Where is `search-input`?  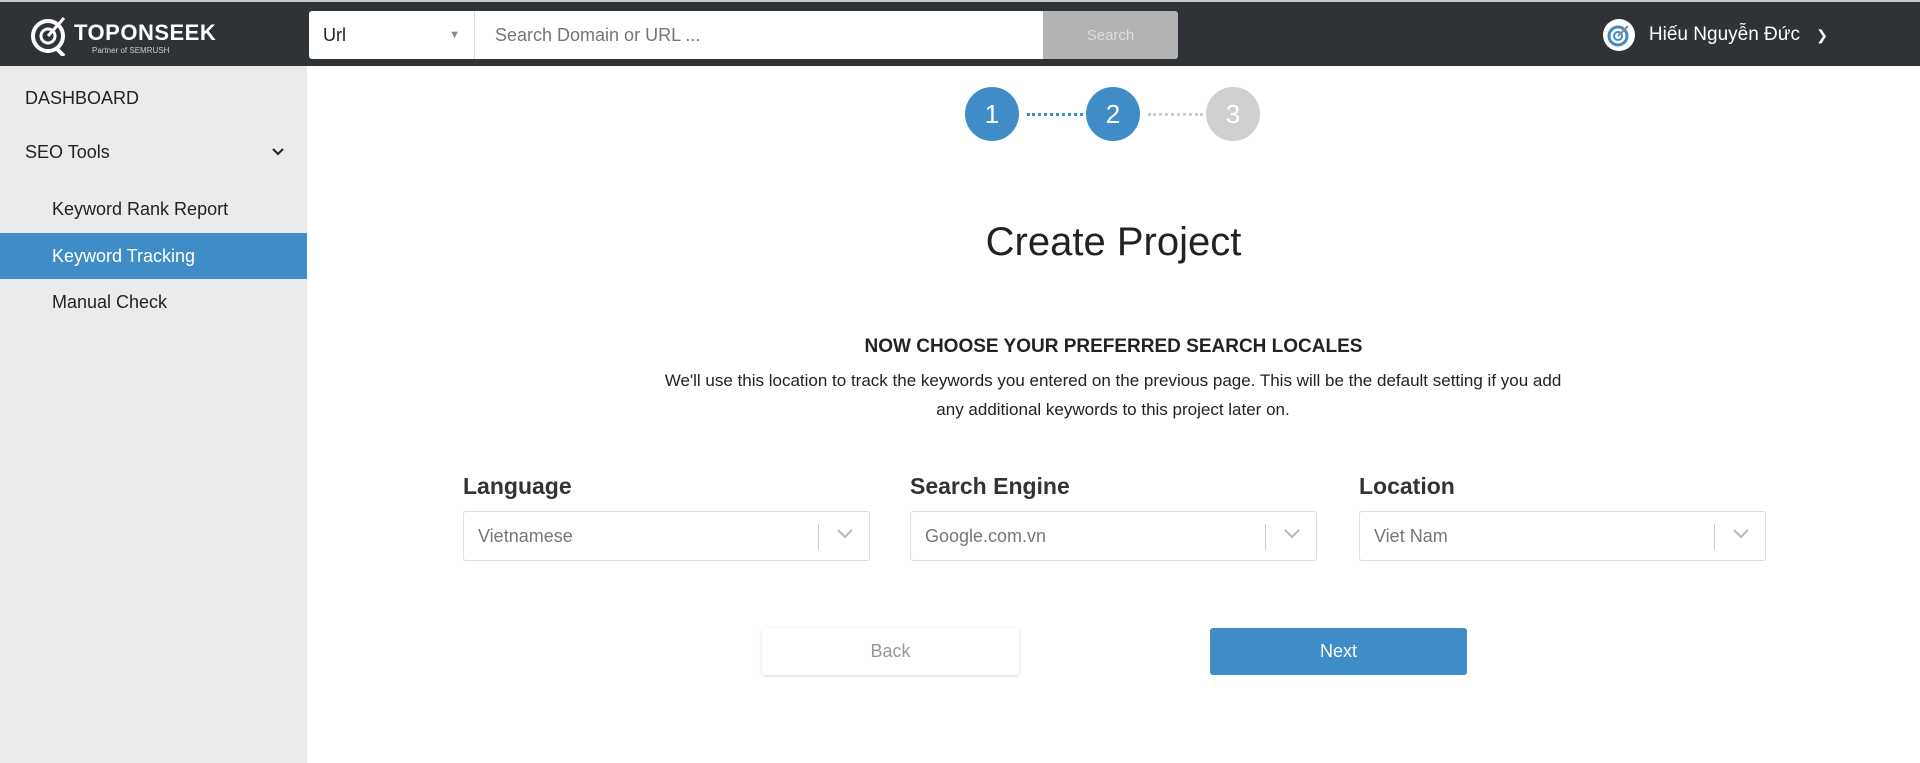
search-input is located at coordinates (759, 35).